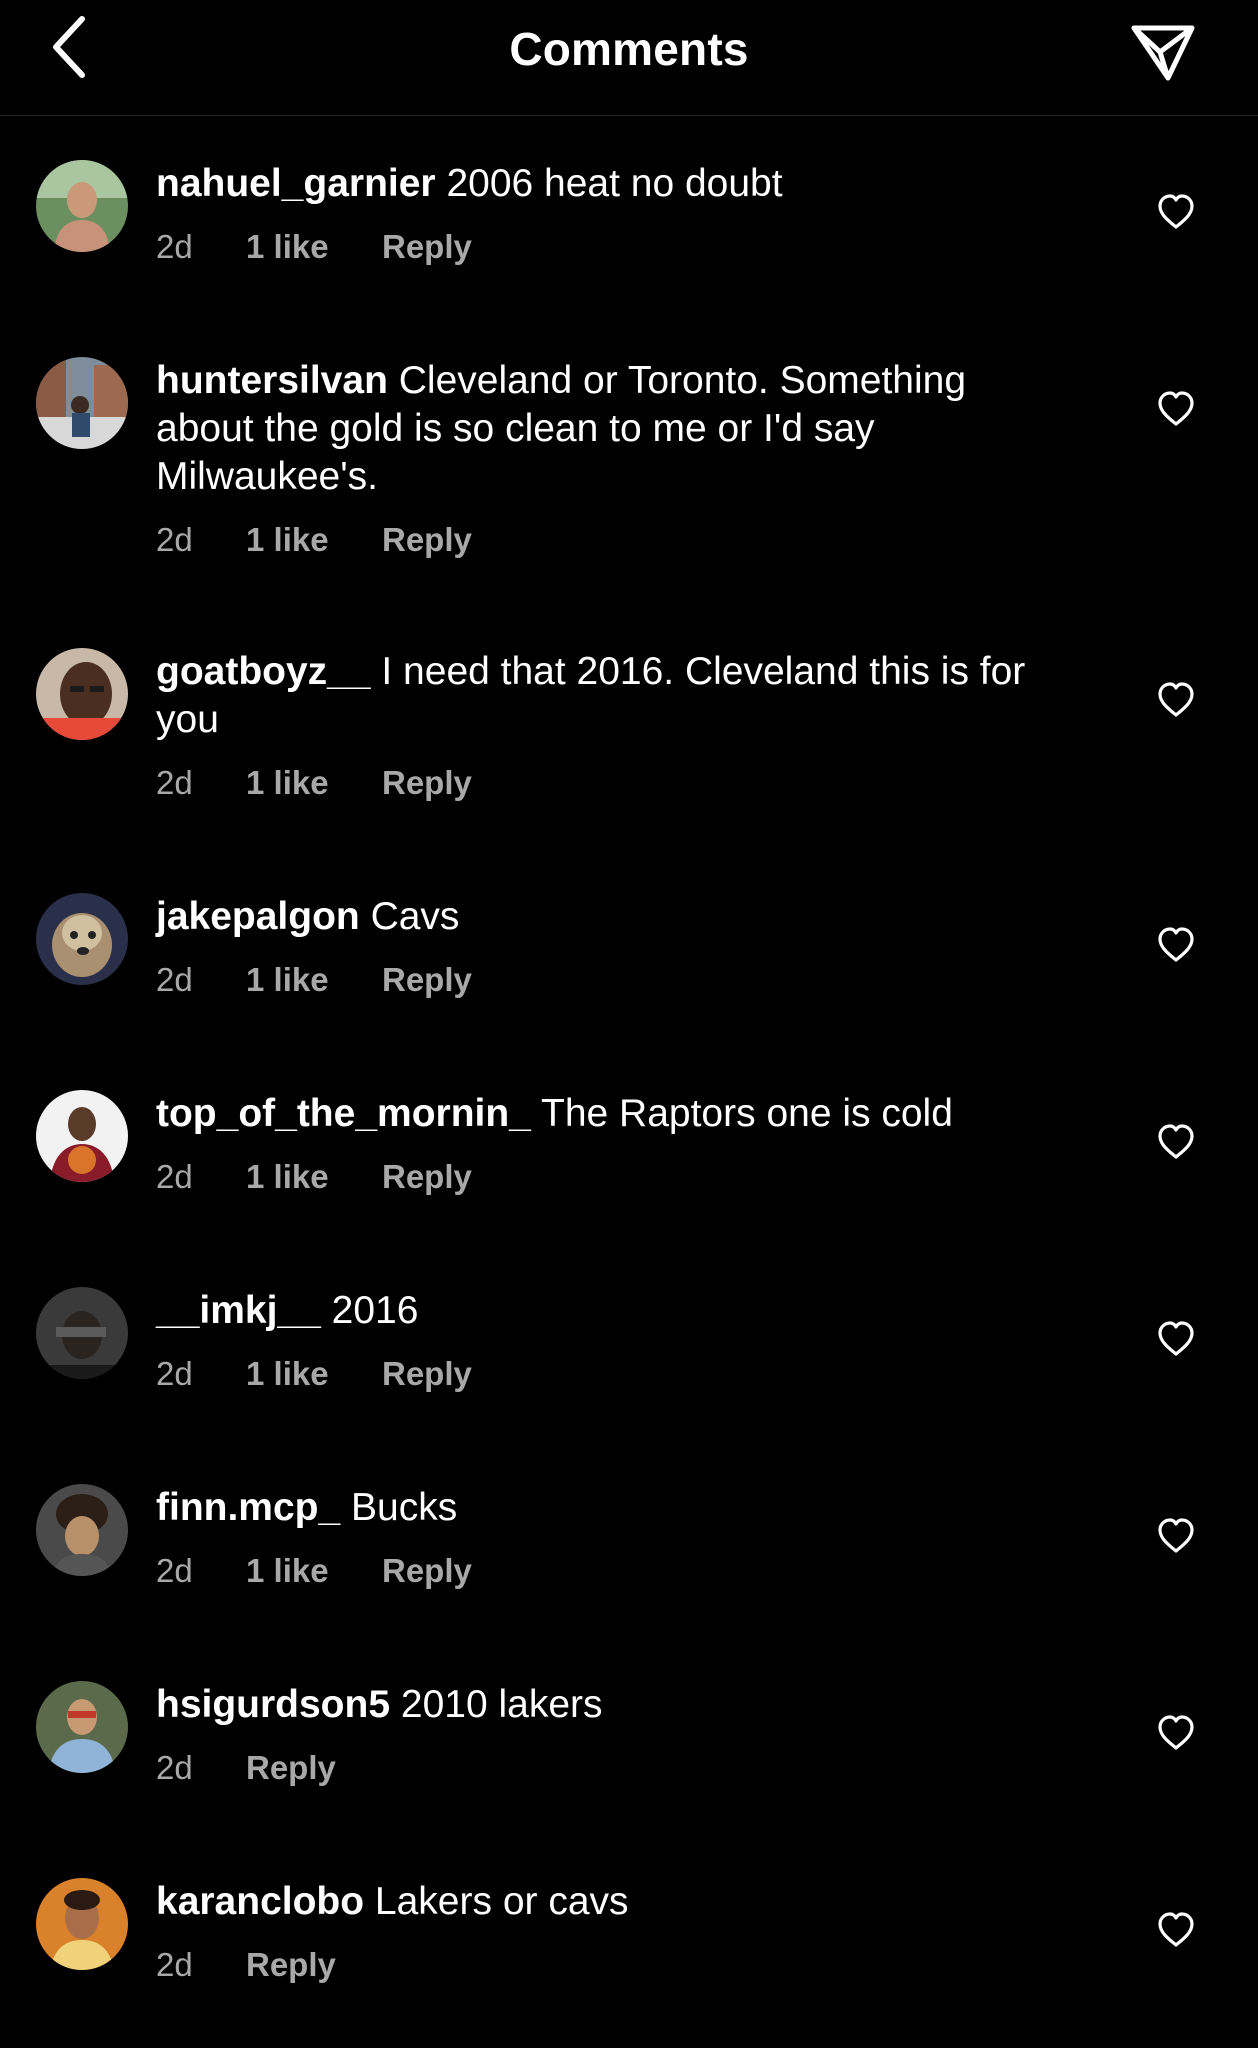 Image resolution: width=1258 pixels, height=2048 pixels. I want to click on paper-plane-icon, so click(1163, 53).